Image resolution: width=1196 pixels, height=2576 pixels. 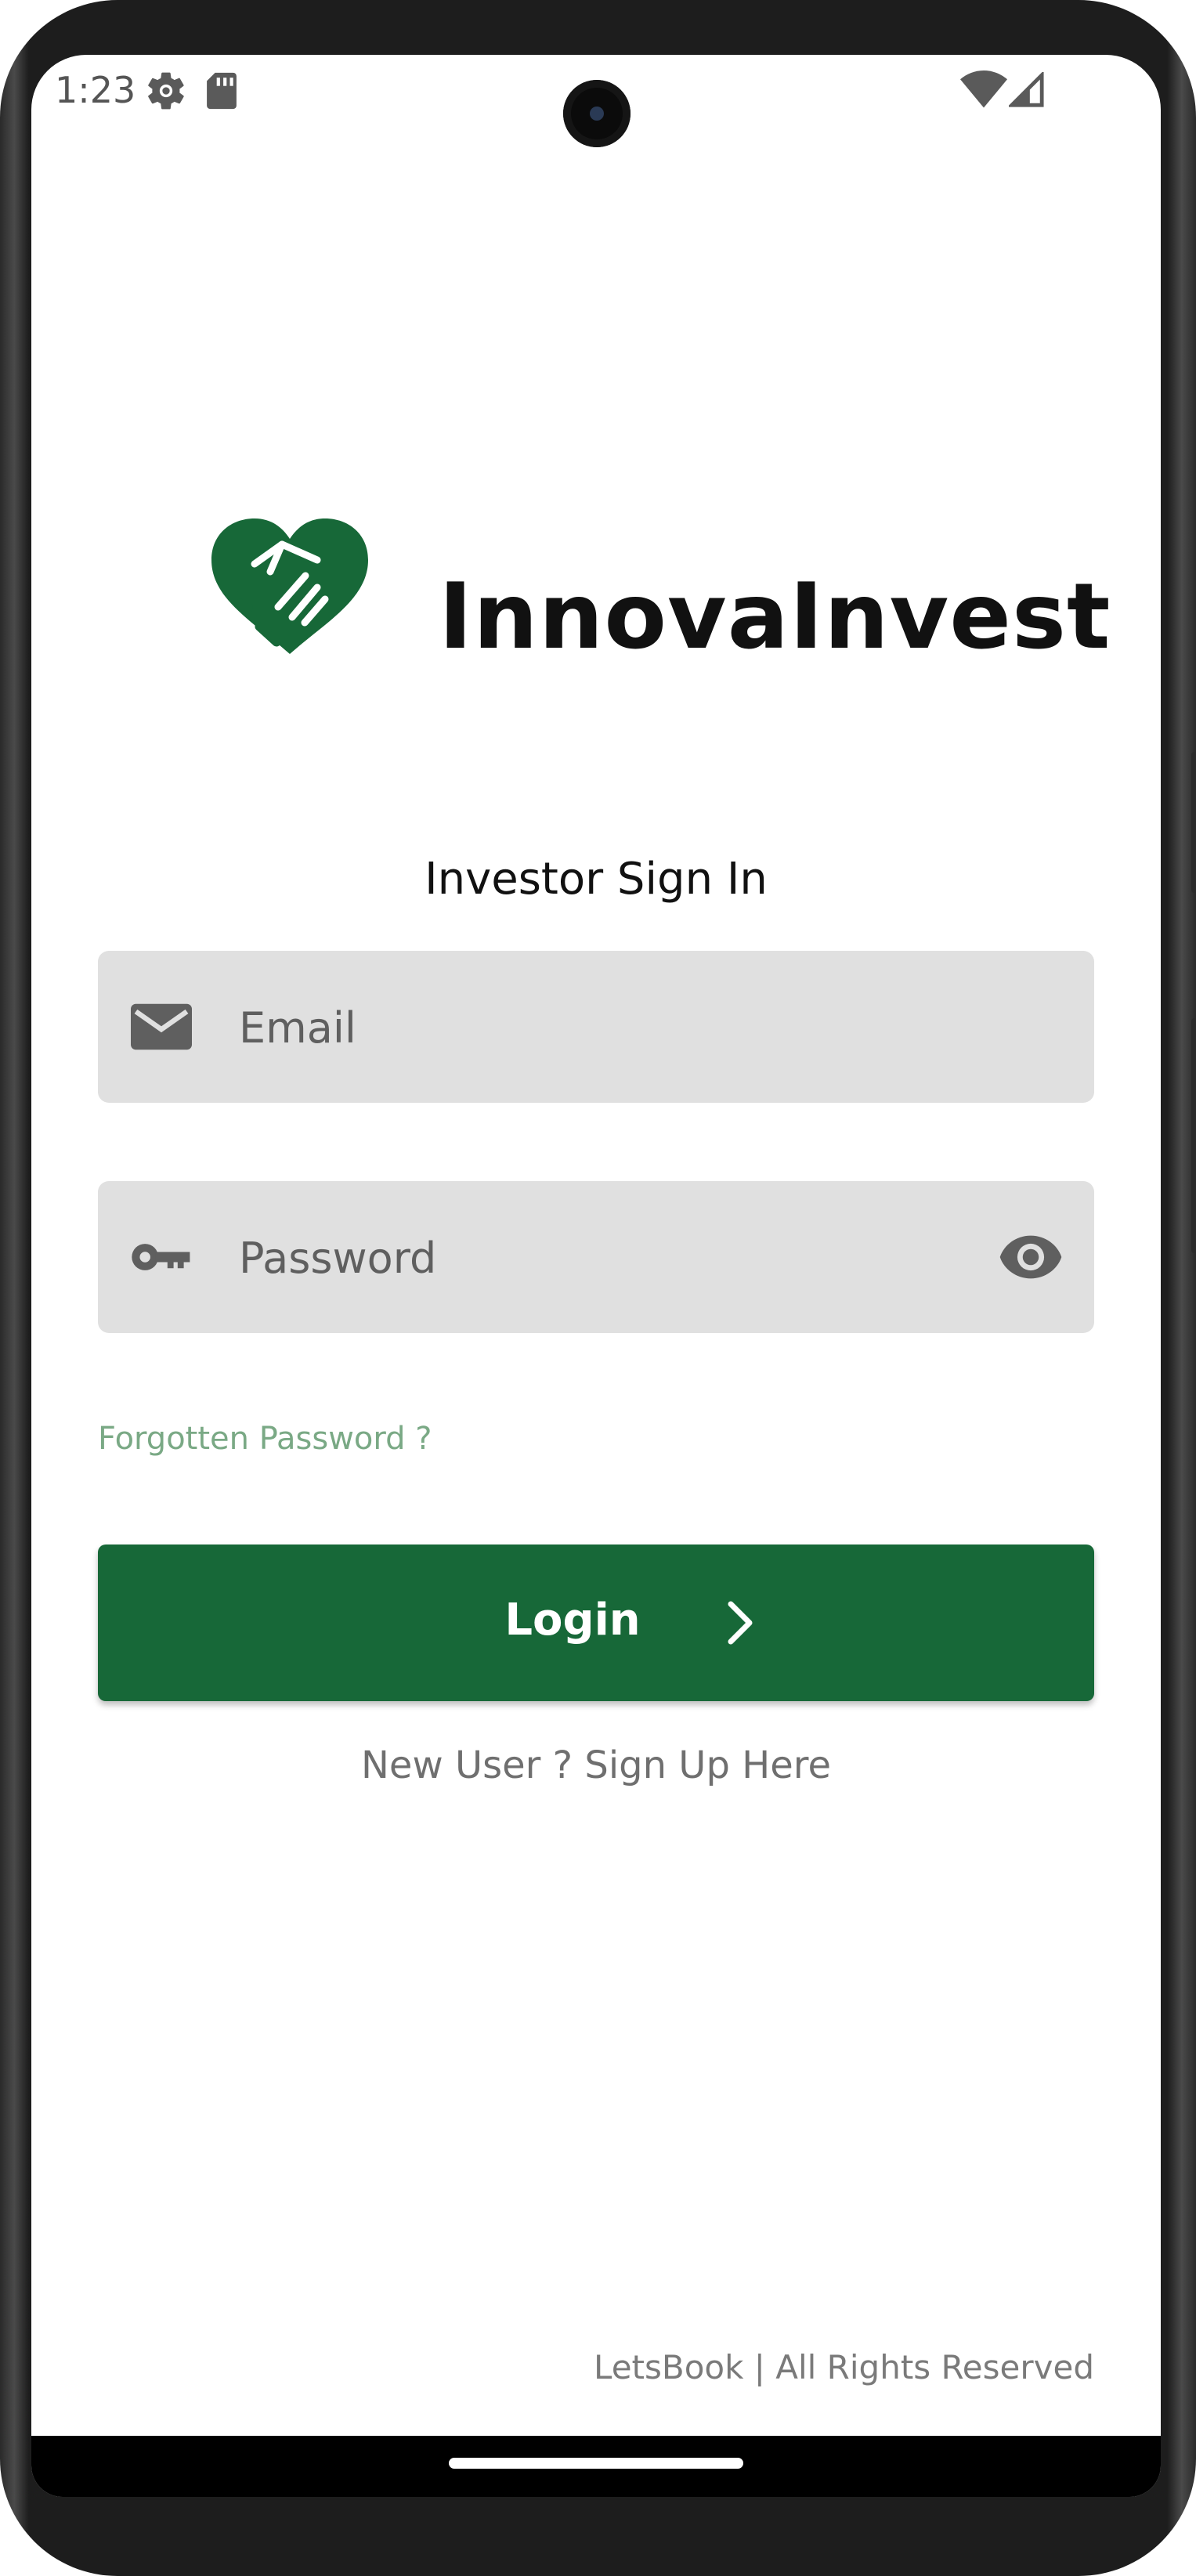 What do you see at coordinates (844, 2367) in the screenshot?
I see `footer-text: LetsBook | All Rights Reserved` at bounding box center [844, 2367].